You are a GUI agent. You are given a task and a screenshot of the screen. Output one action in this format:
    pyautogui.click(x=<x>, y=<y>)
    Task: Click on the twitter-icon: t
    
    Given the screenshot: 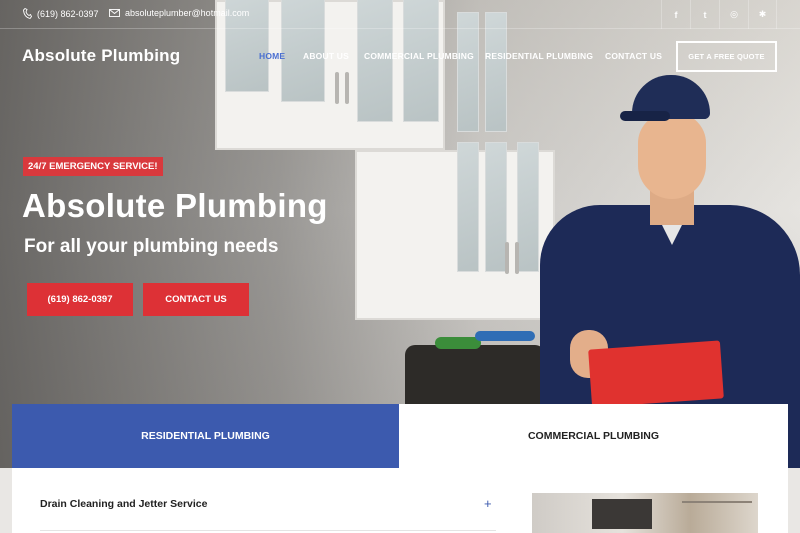 What is the action you would take?
    pyautogui.click(x=705, y=14)
    